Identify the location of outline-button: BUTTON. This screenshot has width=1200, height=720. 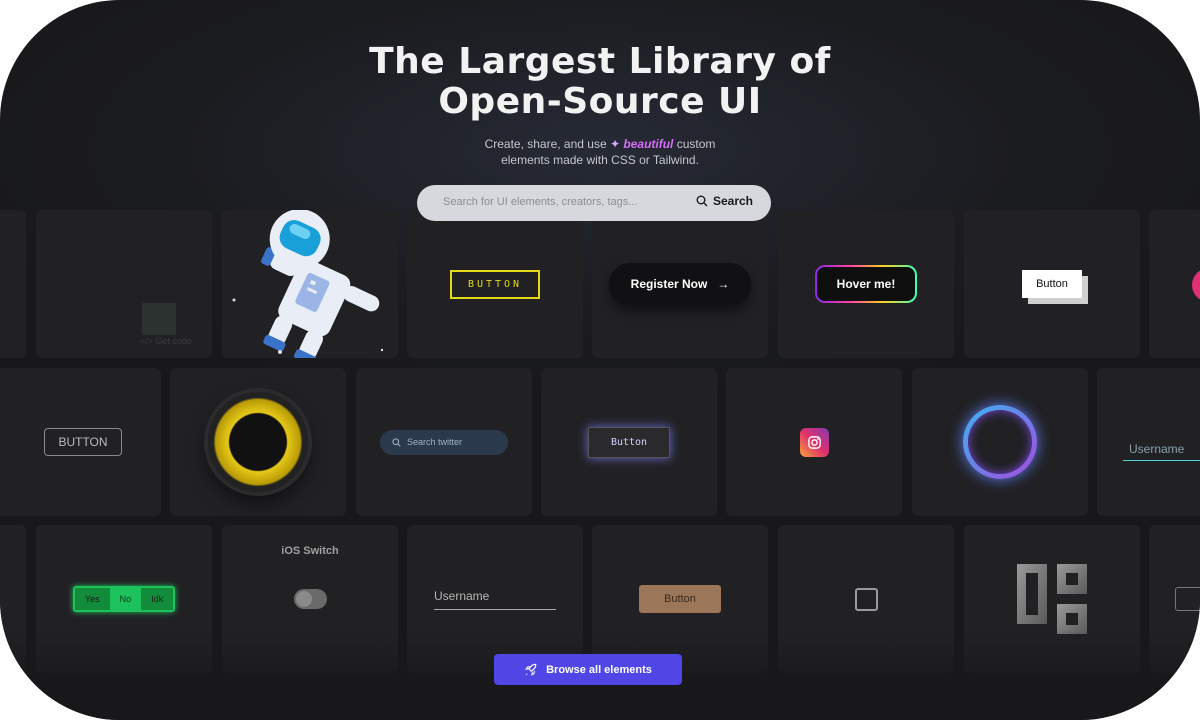
(83, 442).